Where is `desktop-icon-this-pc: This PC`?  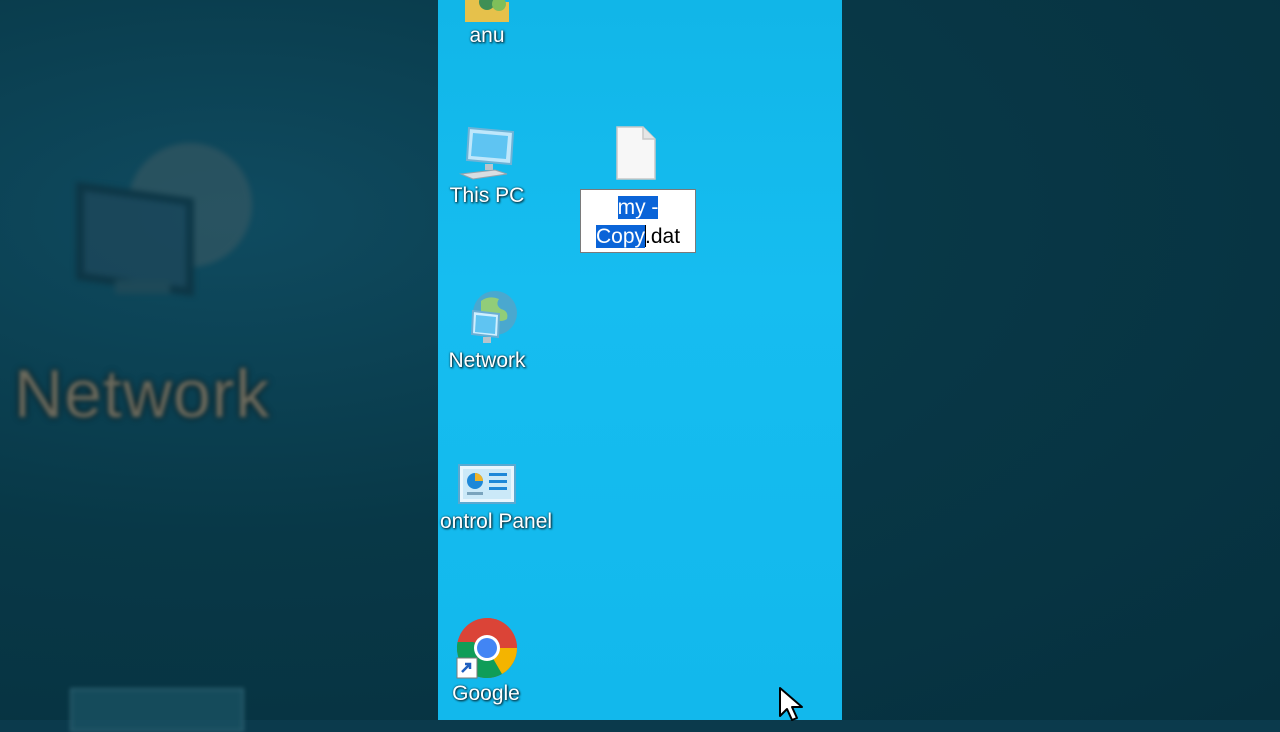 desktop-icon-this-pc: This PC is located at coordinates (492, 166).